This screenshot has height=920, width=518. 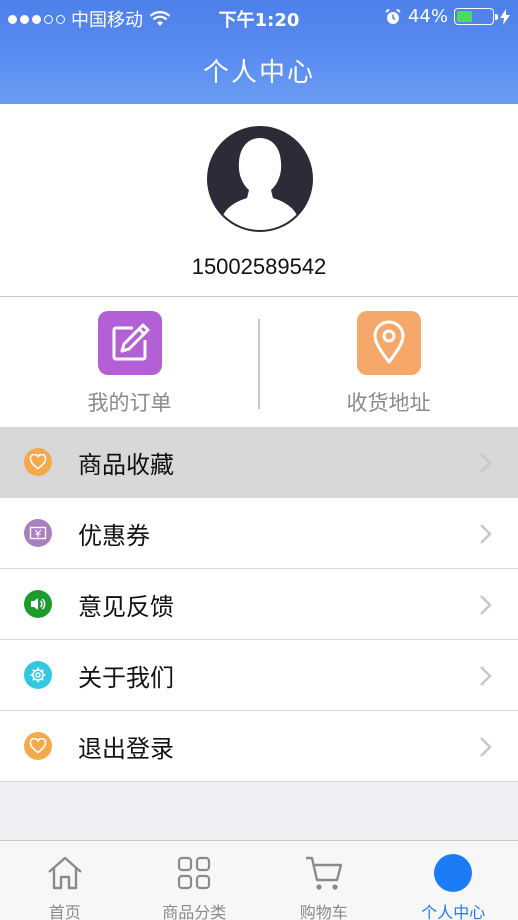 I want to click on user-phone: 15002589542, so click(x=259, y=266).